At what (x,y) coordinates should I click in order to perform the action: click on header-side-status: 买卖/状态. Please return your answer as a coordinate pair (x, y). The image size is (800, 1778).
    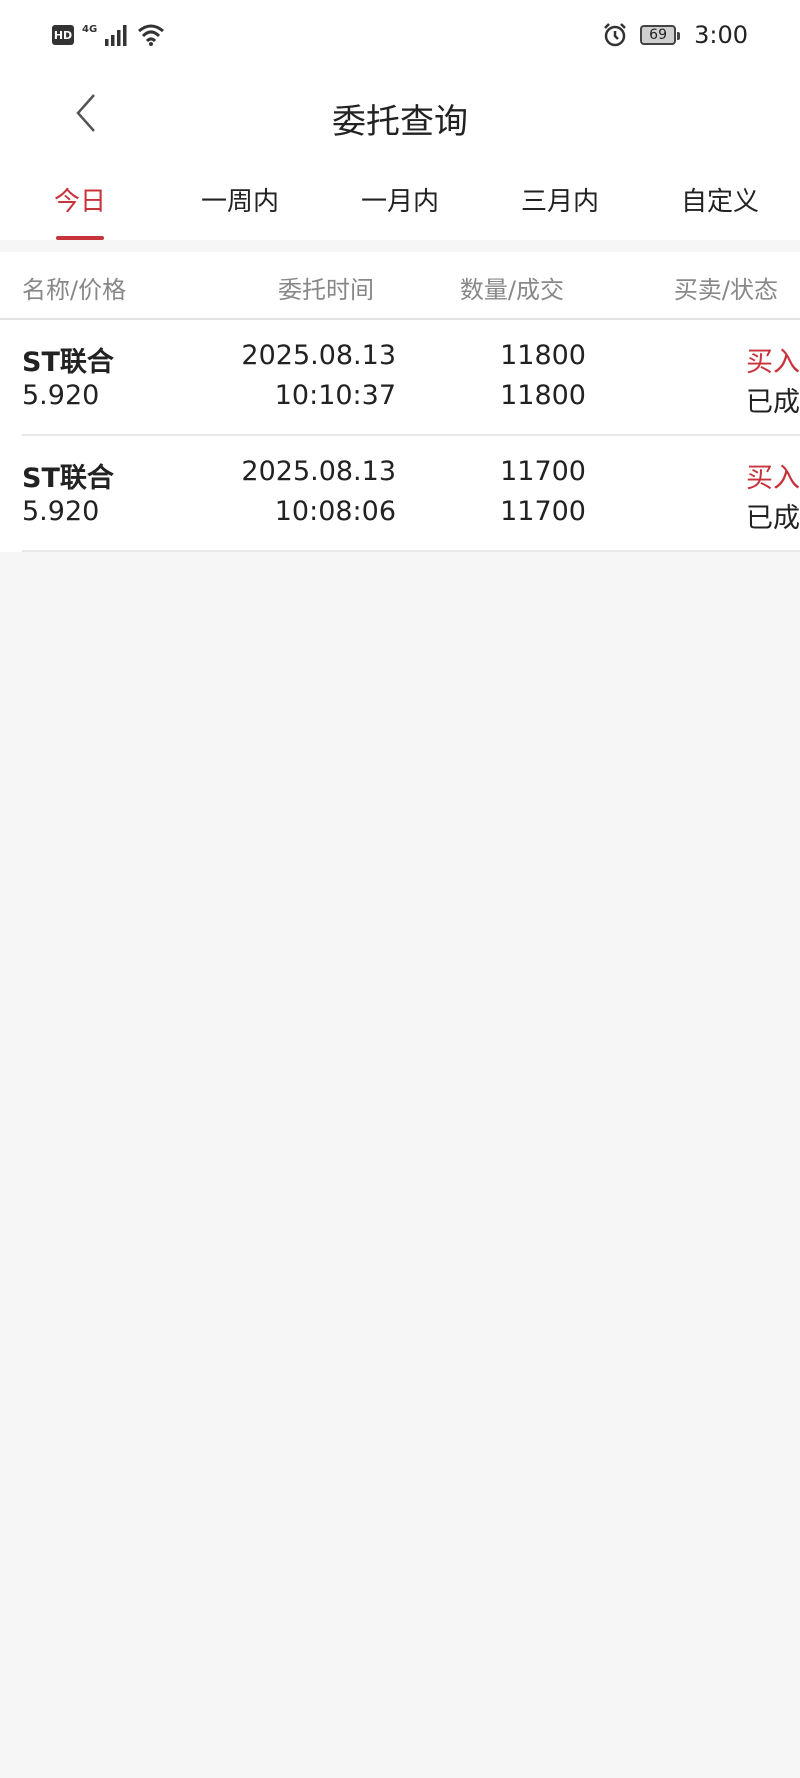
    Looking at the image, I should click on (725, 290).